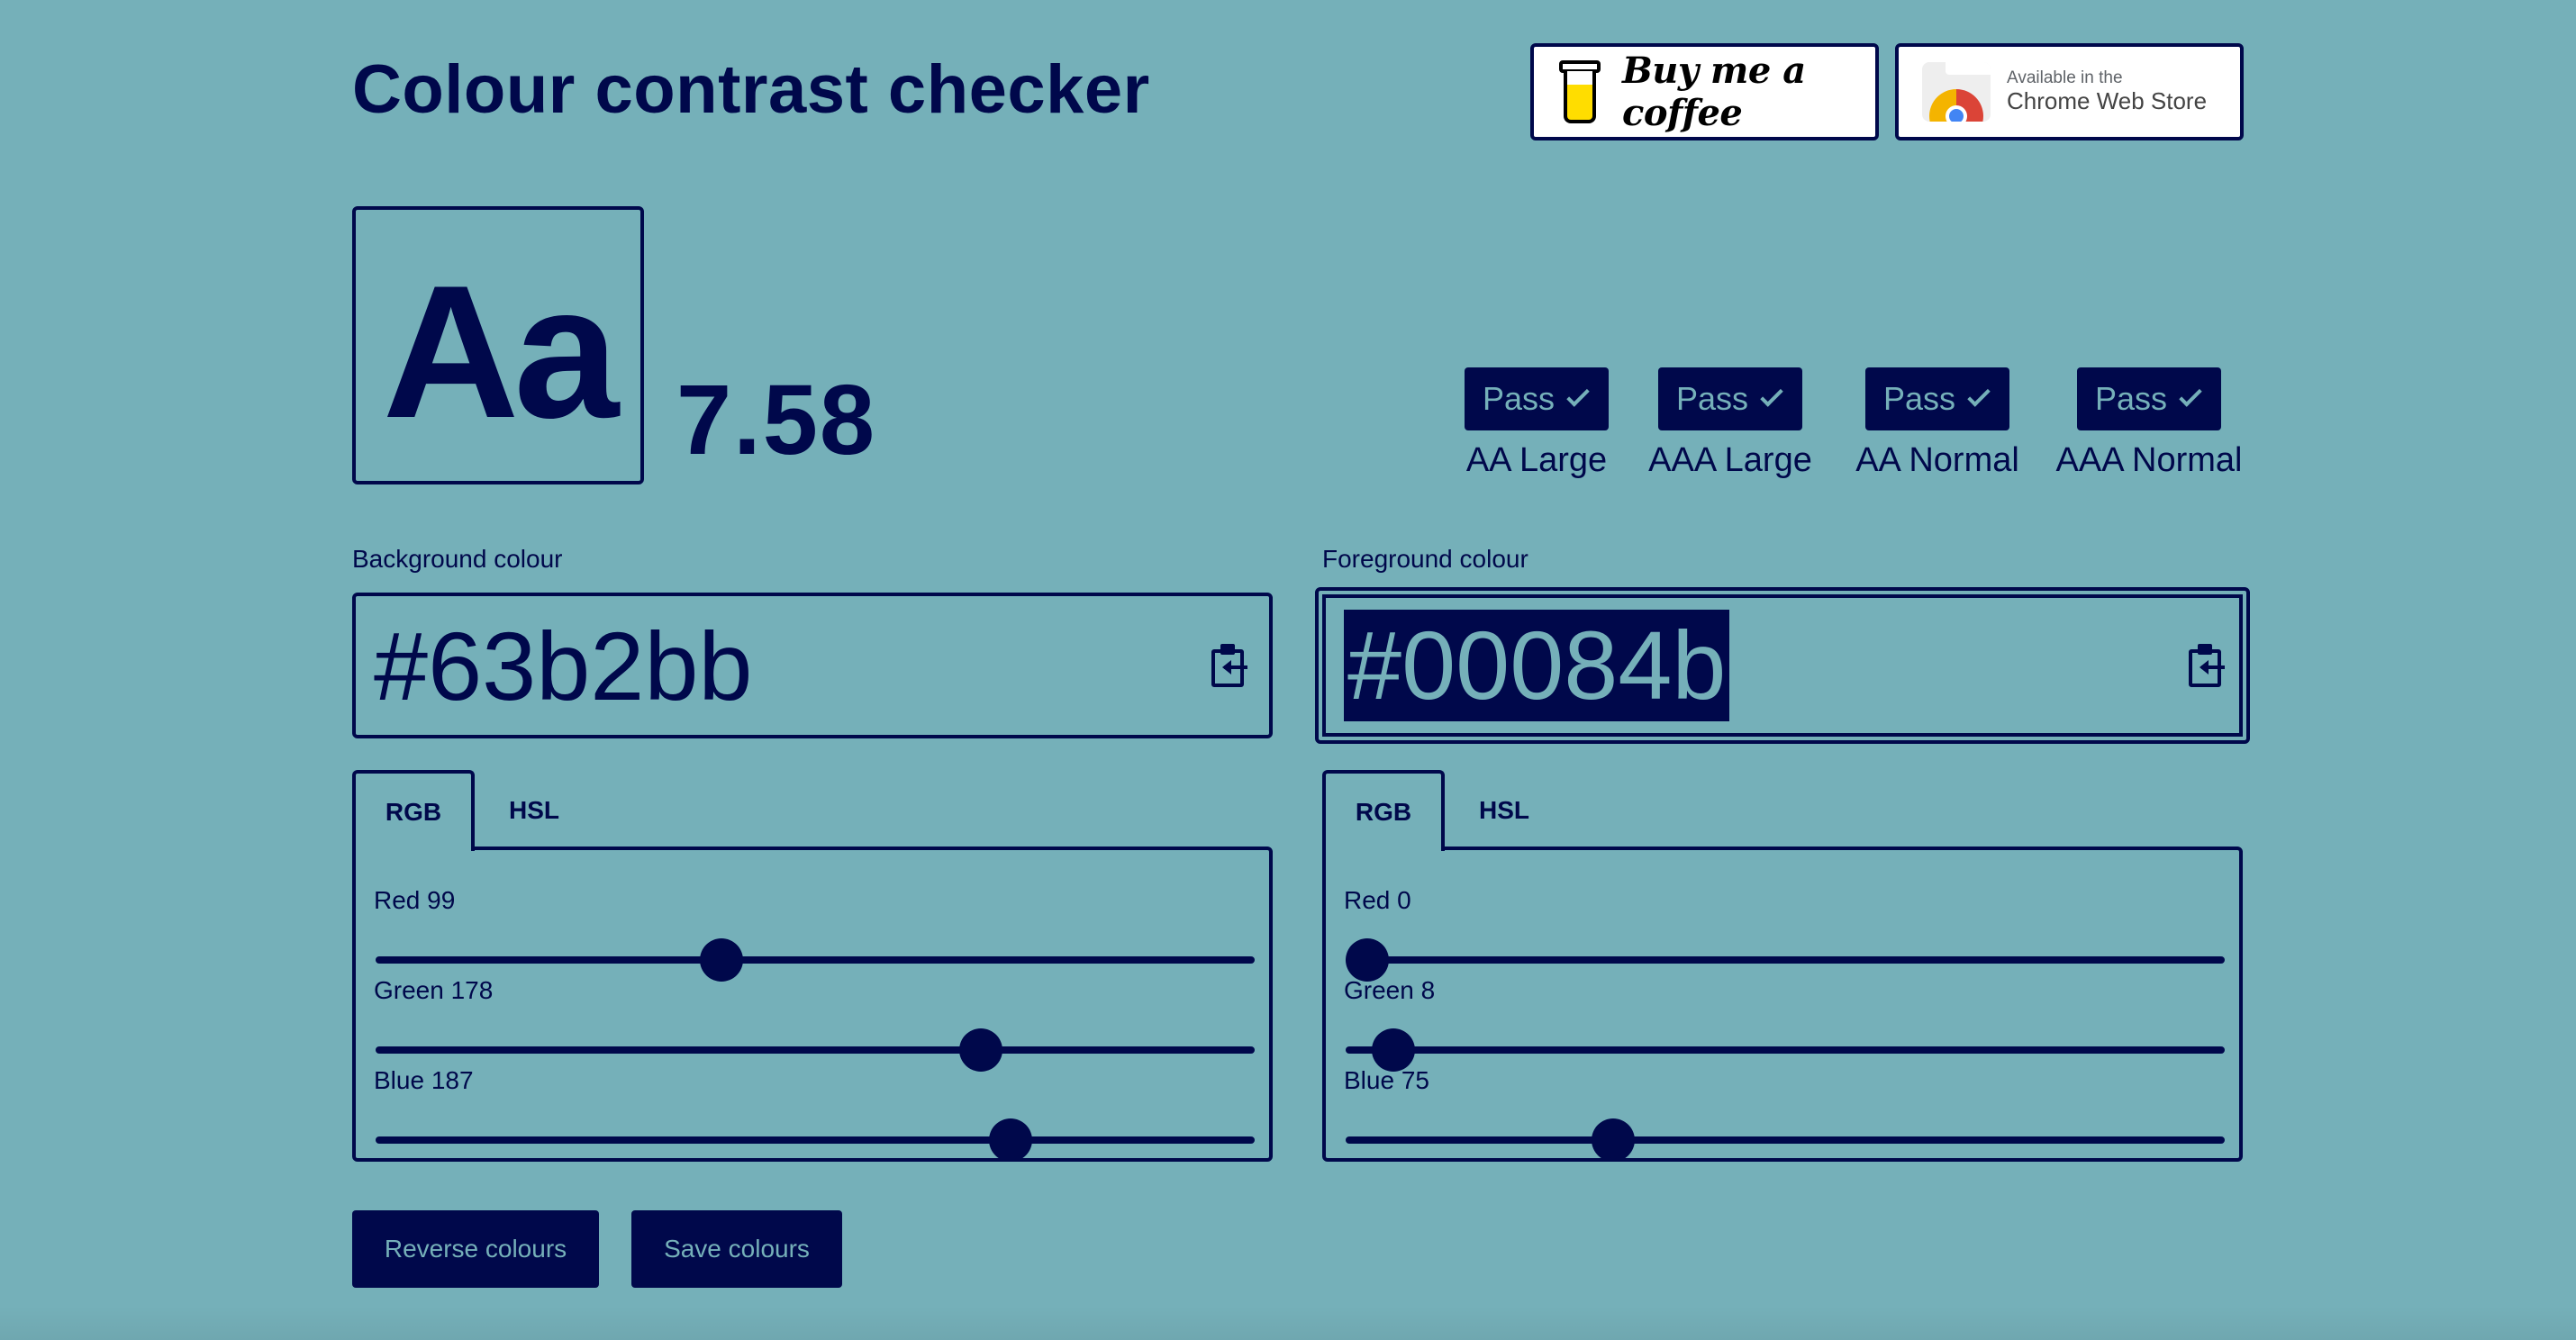 The width and height of the screenshot is (2576, 1340). Describe the element at coordinates (1730, 460) in the screenshot. I see `result-label: AAA Large` at that location.